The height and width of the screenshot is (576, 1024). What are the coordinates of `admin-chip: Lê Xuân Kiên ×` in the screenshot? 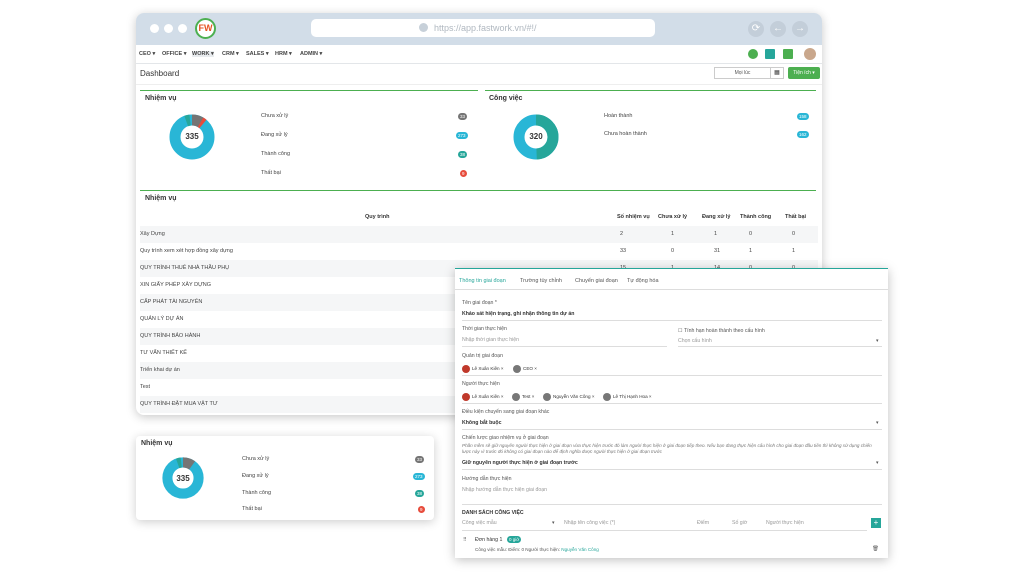 It's located at (483, 368).